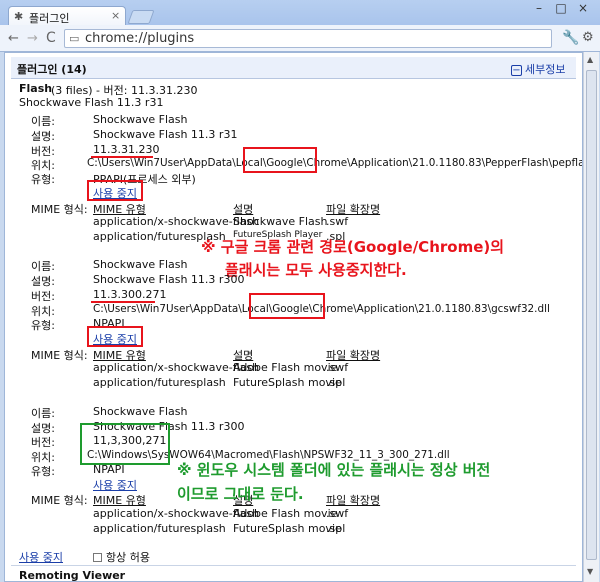  I want to click on always-allow-checkbox: 항상 허용, so click(121, 557).